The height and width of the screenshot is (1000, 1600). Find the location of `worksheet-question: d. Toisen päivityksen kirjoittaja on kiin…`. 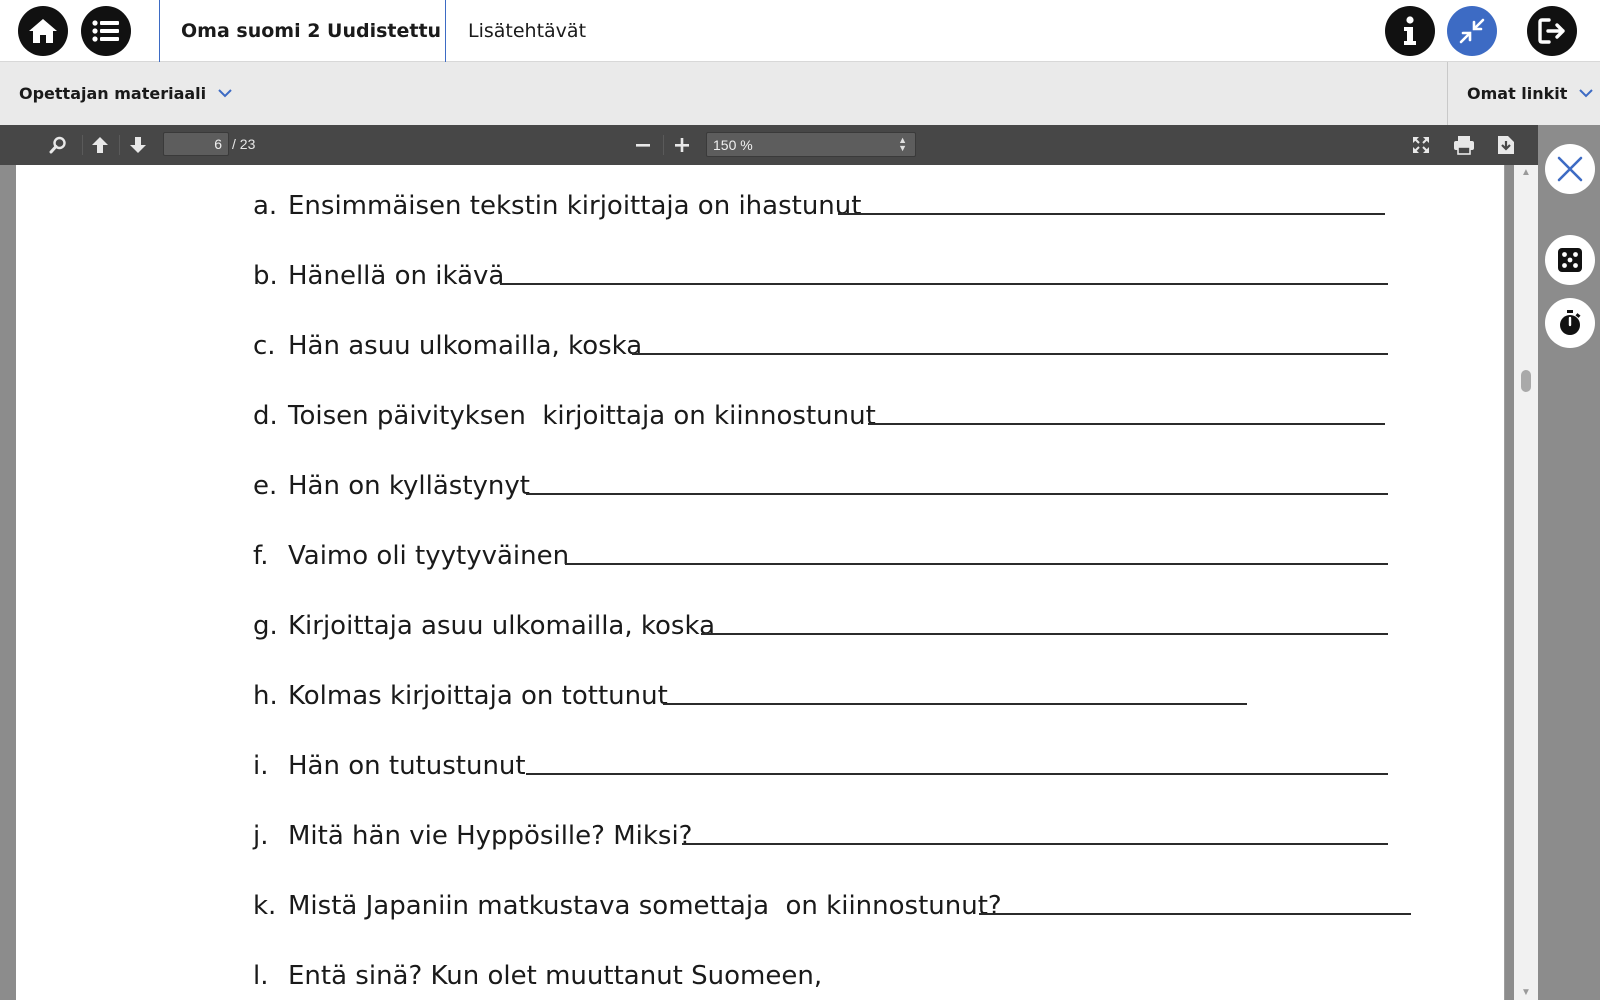

worksheet-question: d. Toisen päivityksen kirjoittaja on kiin… is located at coordinates (564, 407).